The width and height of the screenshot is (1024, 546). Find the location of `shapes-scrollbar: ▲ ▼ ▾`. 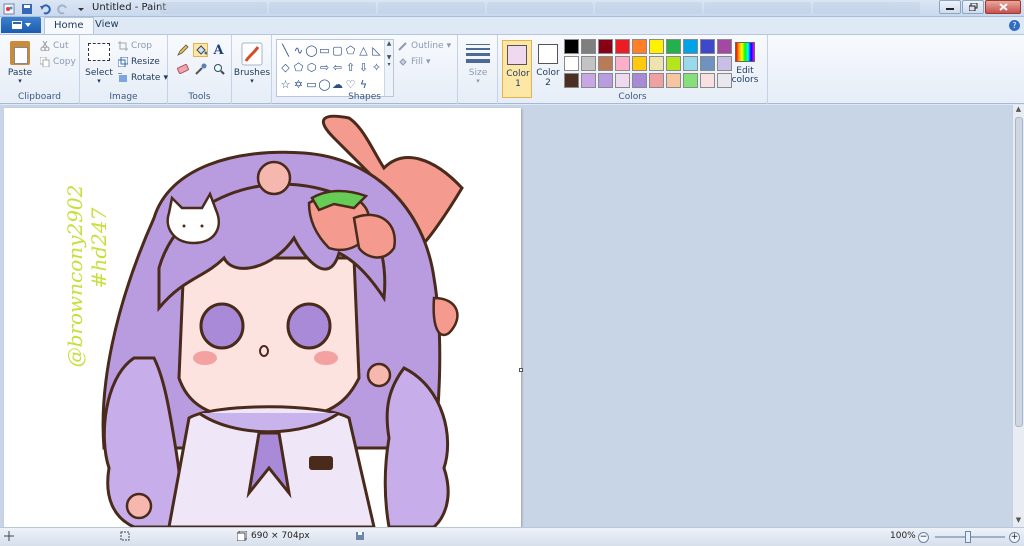

shapes-scrollbar: ▲ ▼ ▾ is located at coordinates (388, 68).